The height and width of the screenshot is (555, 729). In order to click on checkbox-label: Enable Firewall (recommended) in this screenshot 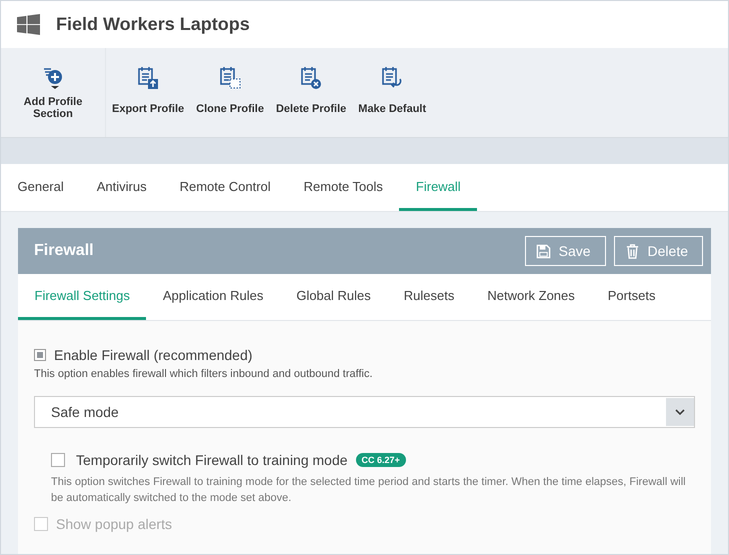, I will do `click(153, 355)`.